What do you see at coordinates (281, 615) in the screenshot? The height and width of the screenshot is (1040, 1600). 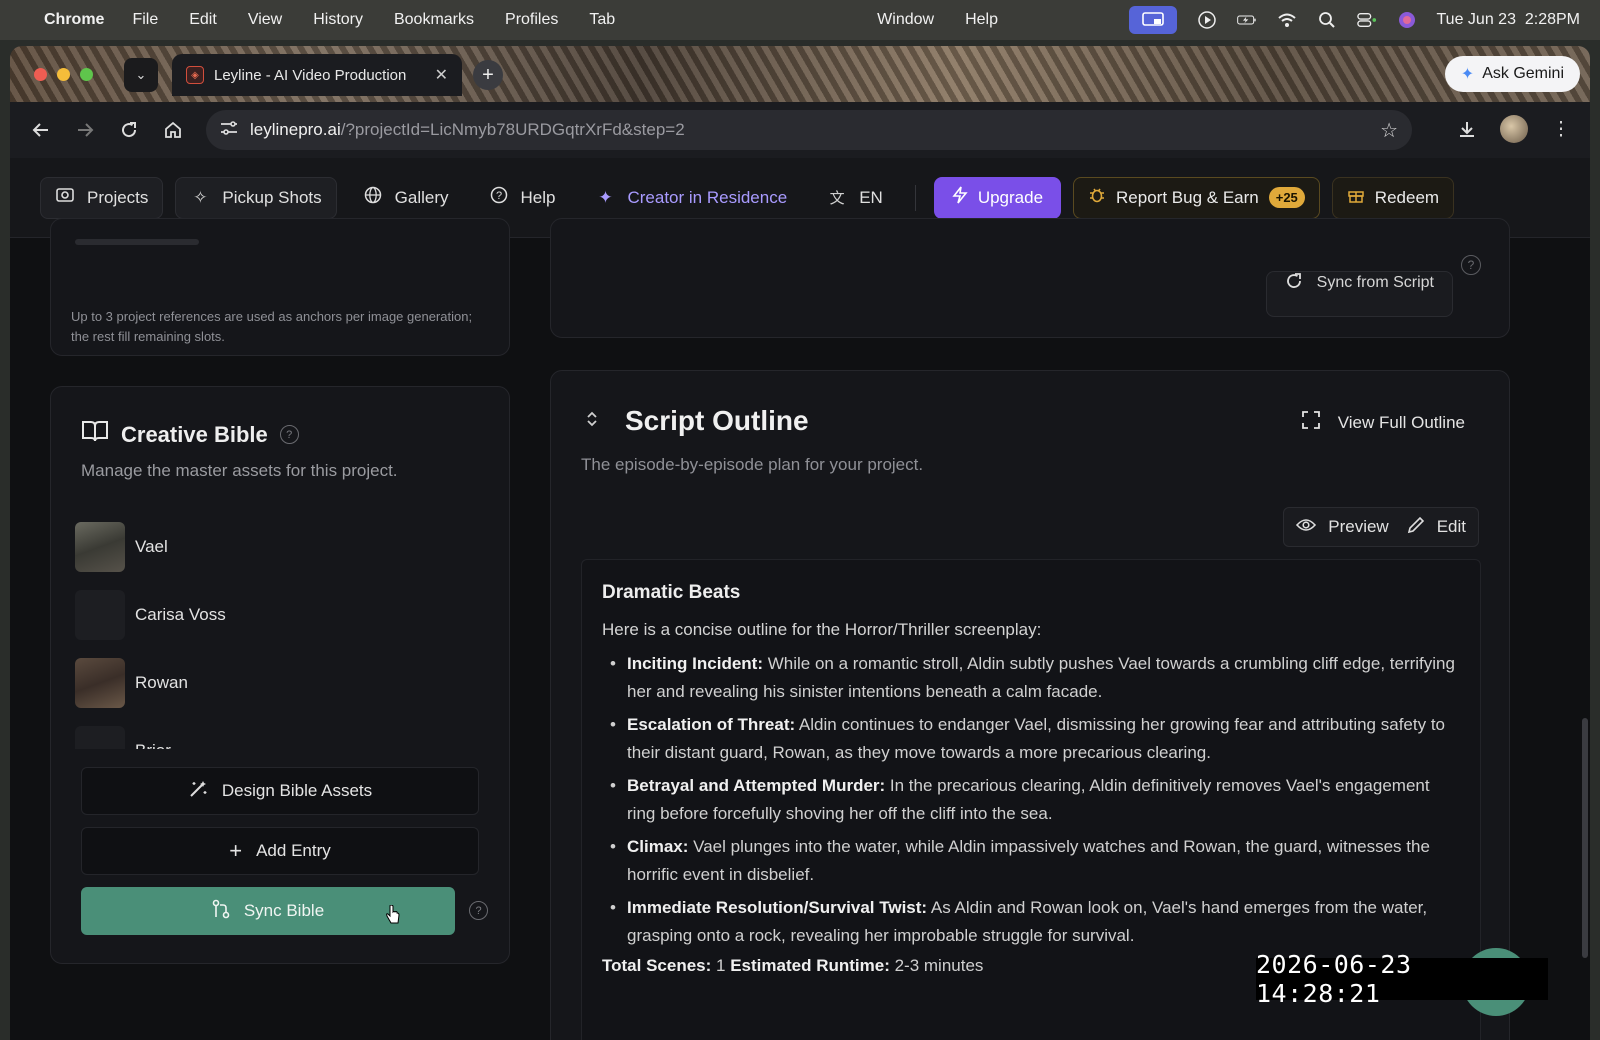 I see `bible-entry: Carisa Voss` at bounding box center [281, 615].